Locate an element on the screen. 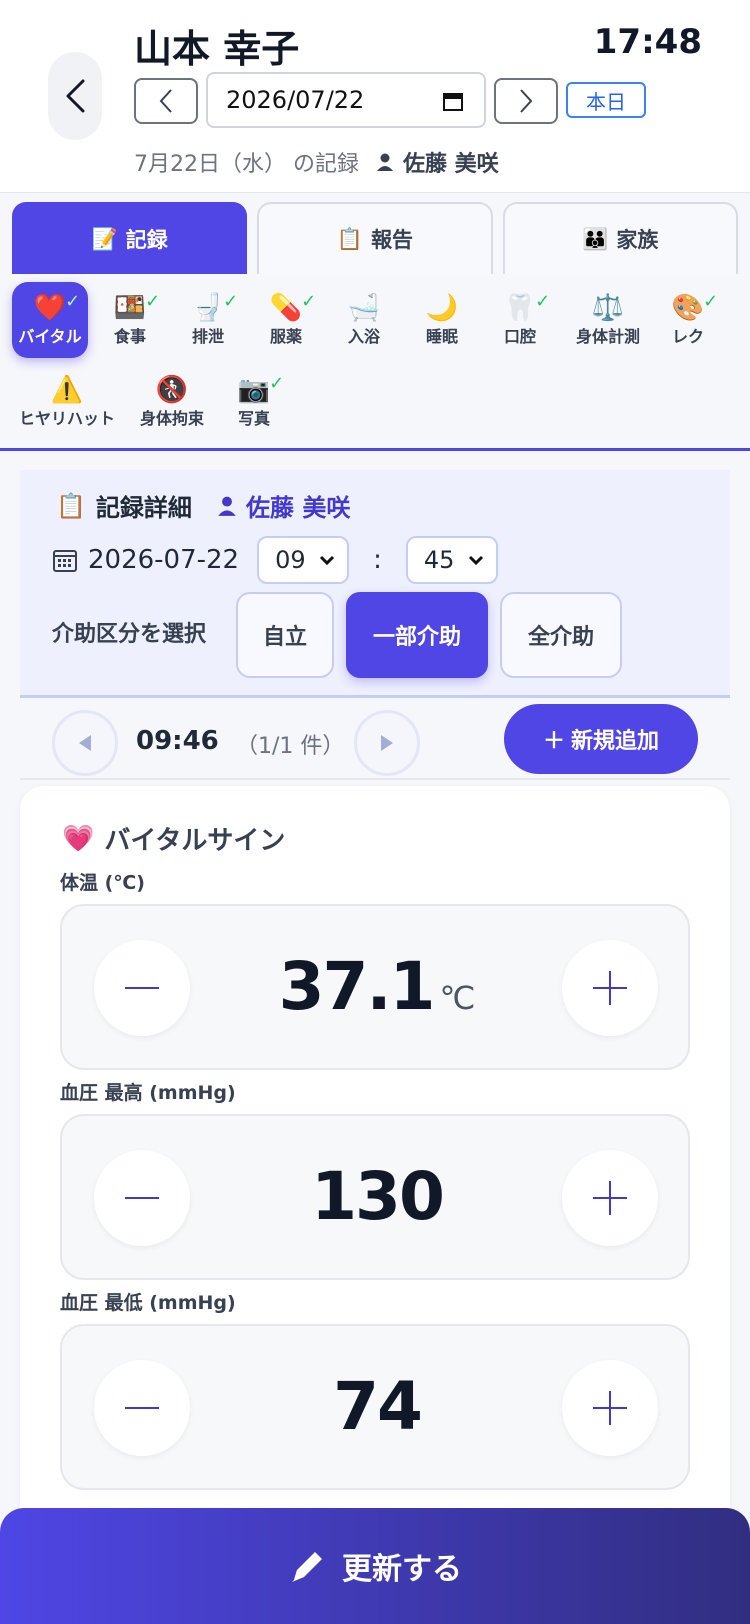 This screenshot has height=1624, width=750. bp-low-label: 血圧 最低 (mmHg) is located at coordinates (148, 1303).